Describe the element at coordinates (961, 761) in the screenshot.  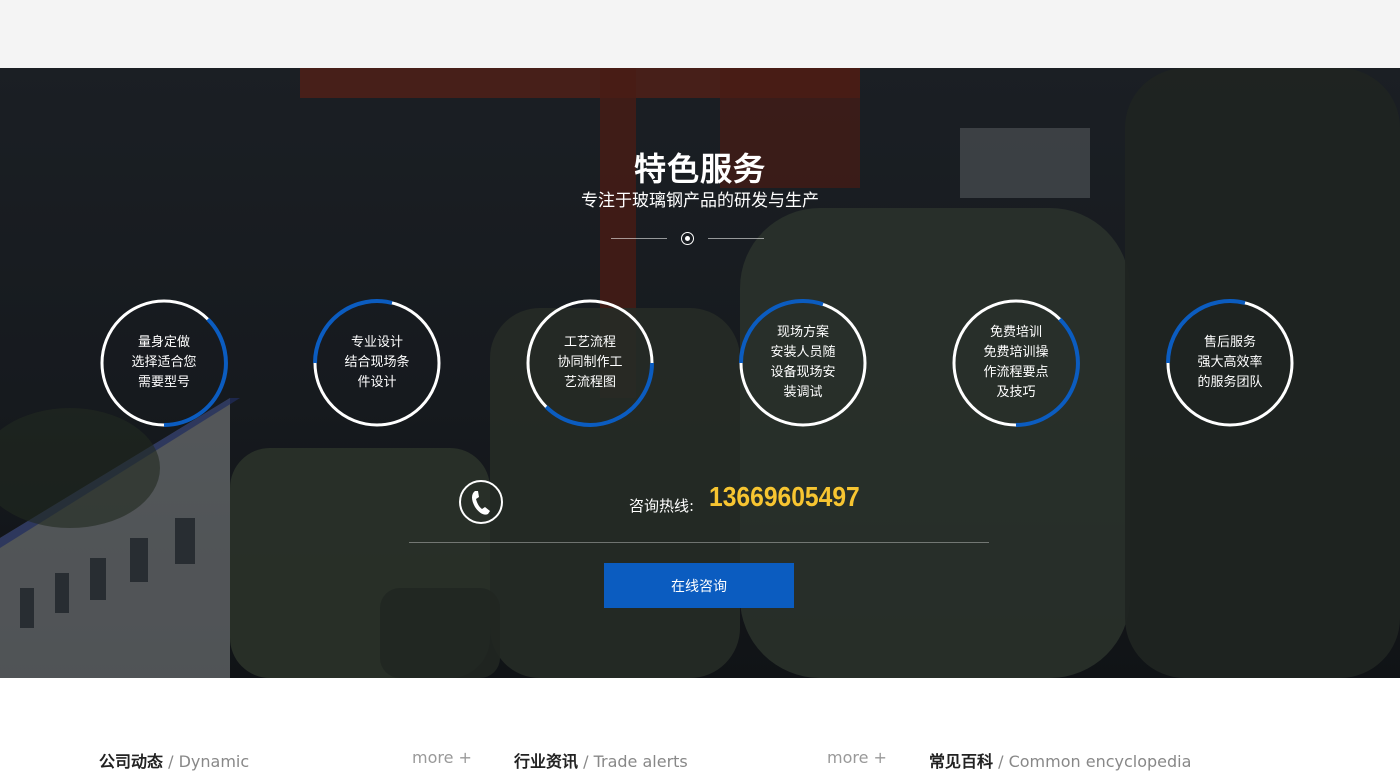
I see `news-title: 常见百科` at that location.